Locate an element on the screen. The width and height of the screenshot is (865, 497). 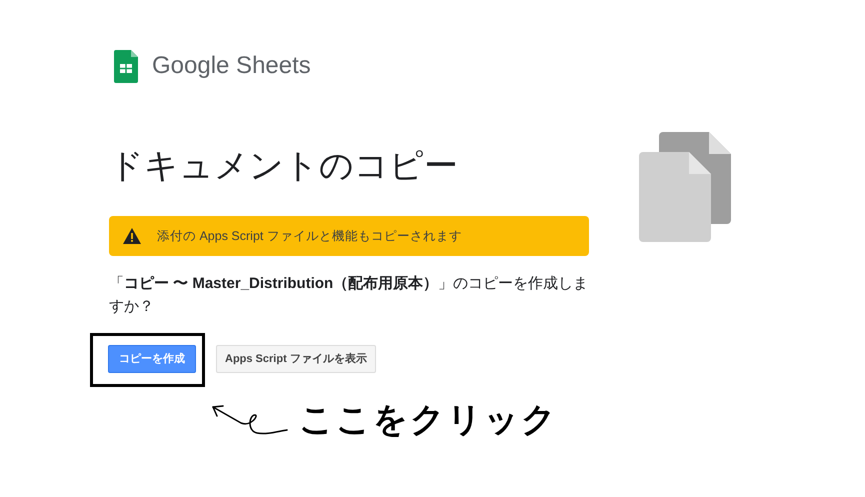
click-here-annotation: ここをクリック is located at coordinates (428, 420).